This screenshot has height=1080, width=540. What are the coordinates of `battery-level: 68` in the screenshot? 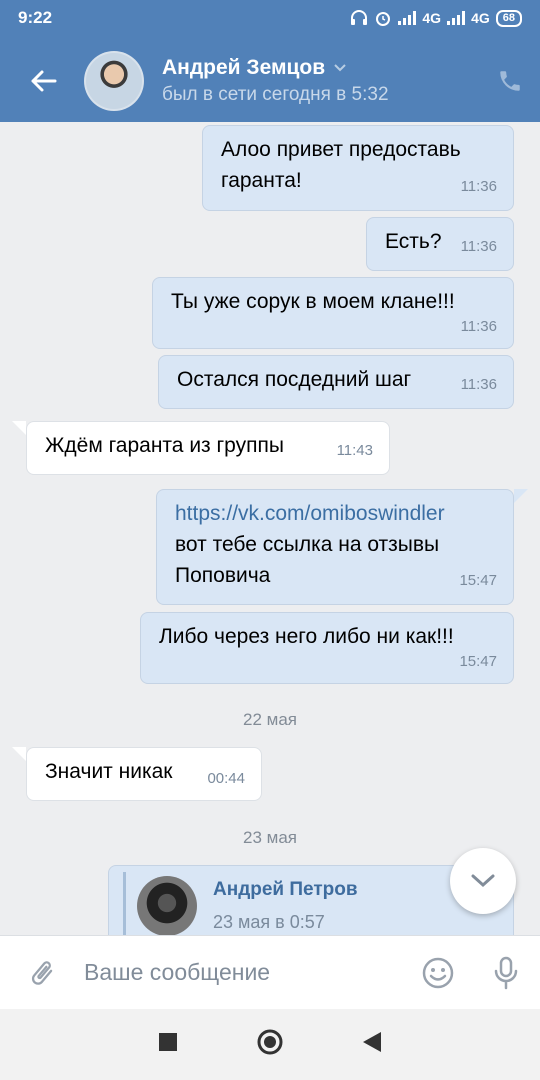 It's located at (508, 18).